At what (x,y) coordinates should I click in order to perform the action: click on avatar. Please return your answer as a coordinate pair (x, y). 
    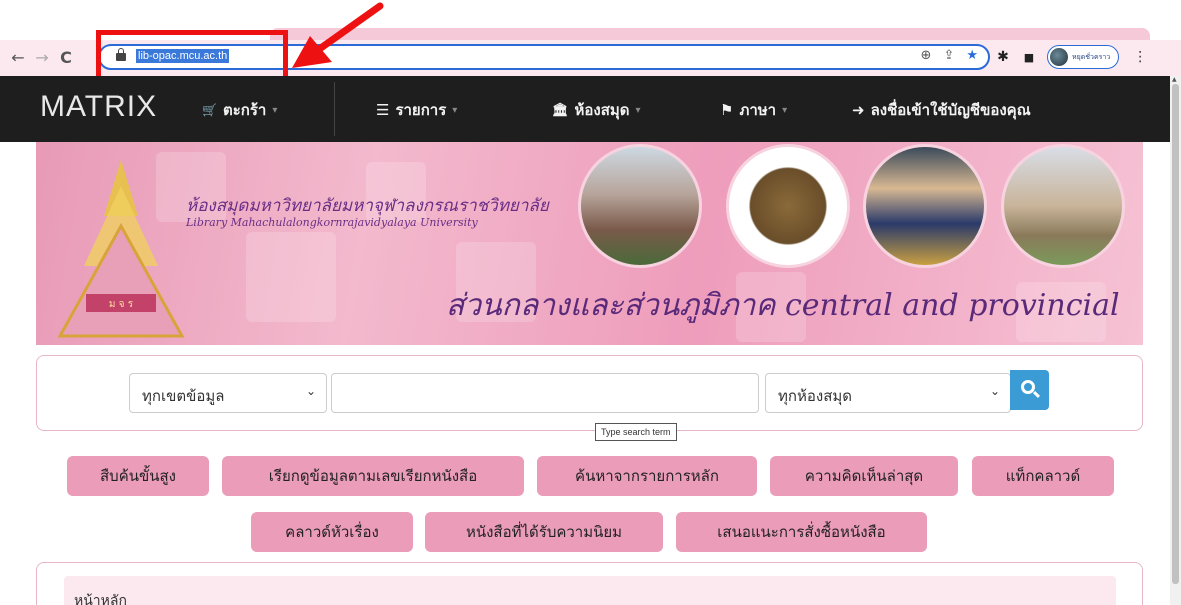
    Looking at the image, I should click on (1059, 57).